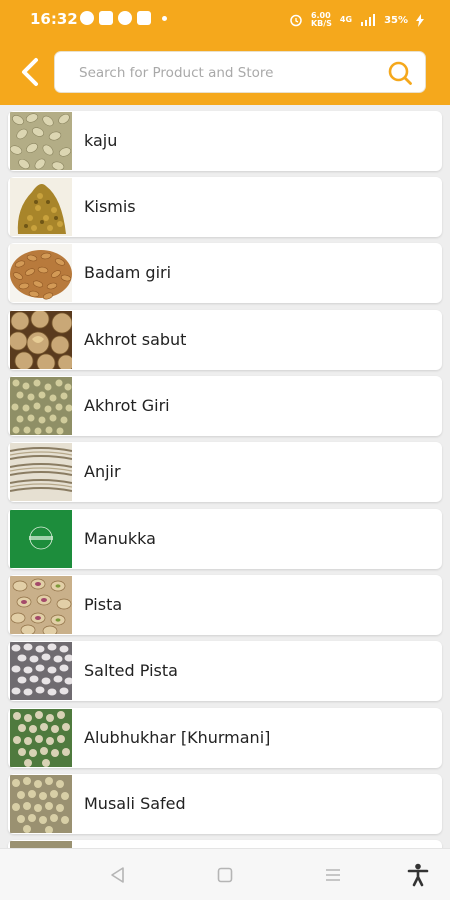 The image size is (450, 900). I want to click on accessibility-icon, so click(418, 875).